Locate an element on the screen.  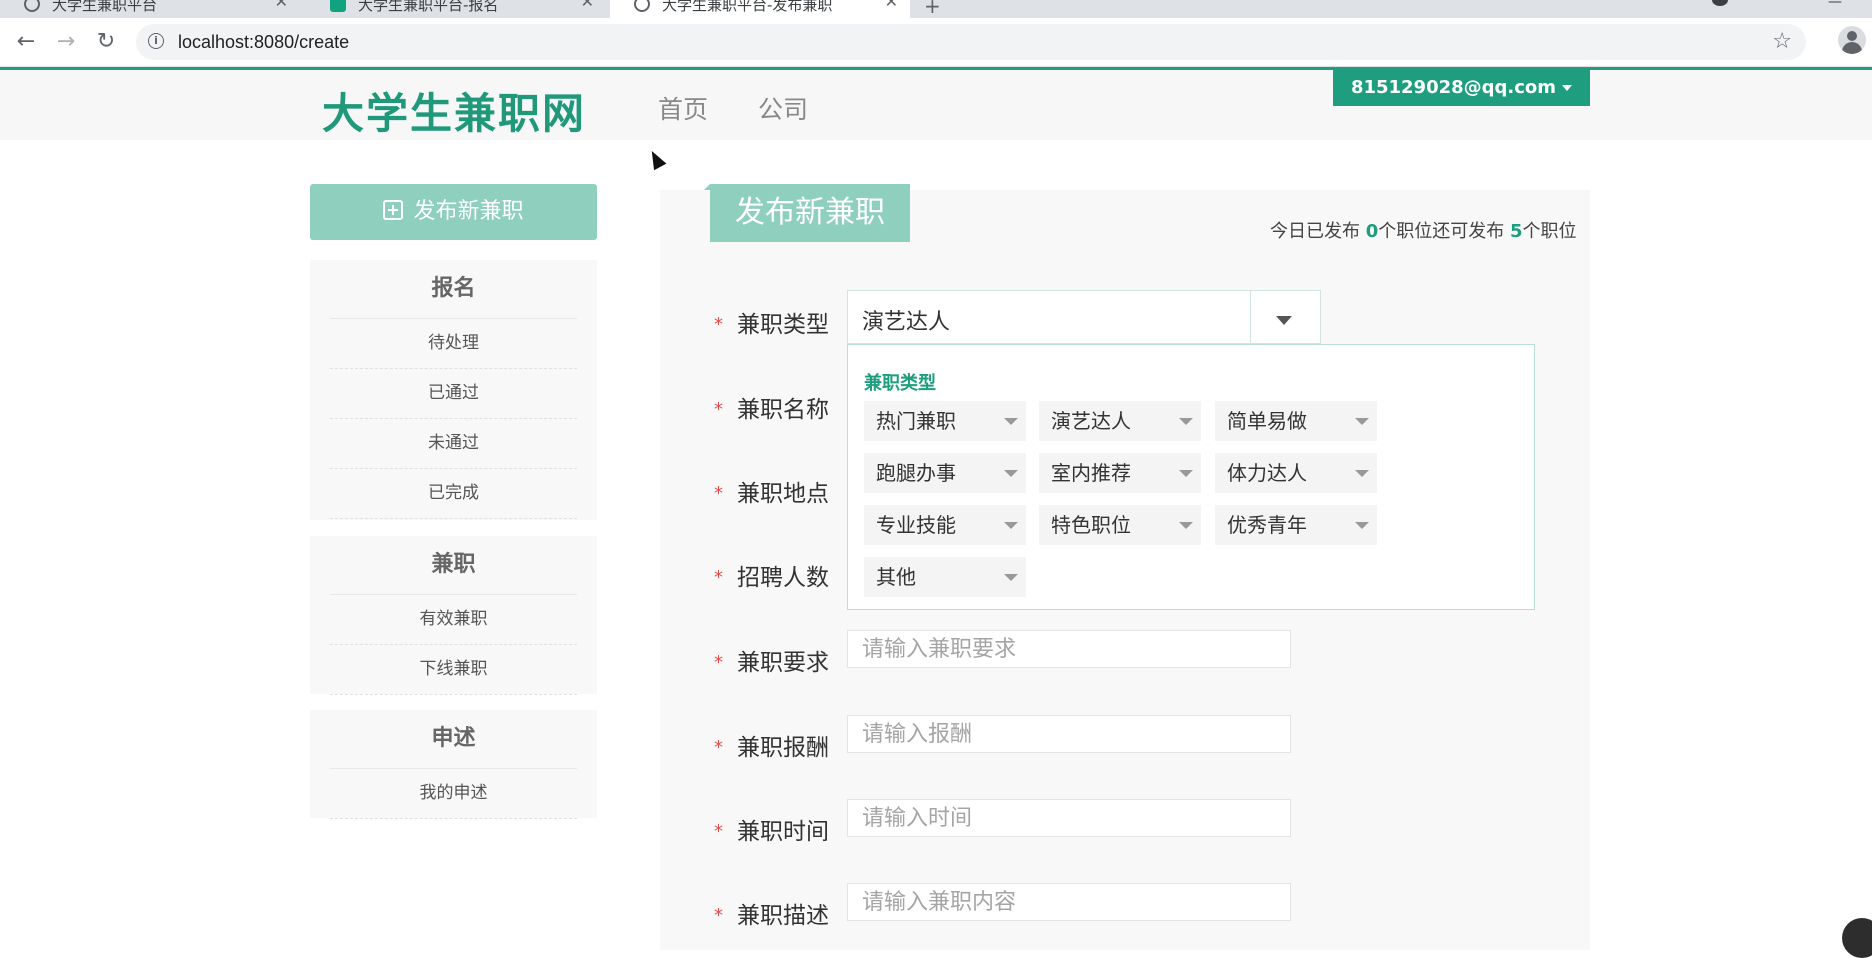
mouse-cursor-icon is located at coordinates (656, 159).